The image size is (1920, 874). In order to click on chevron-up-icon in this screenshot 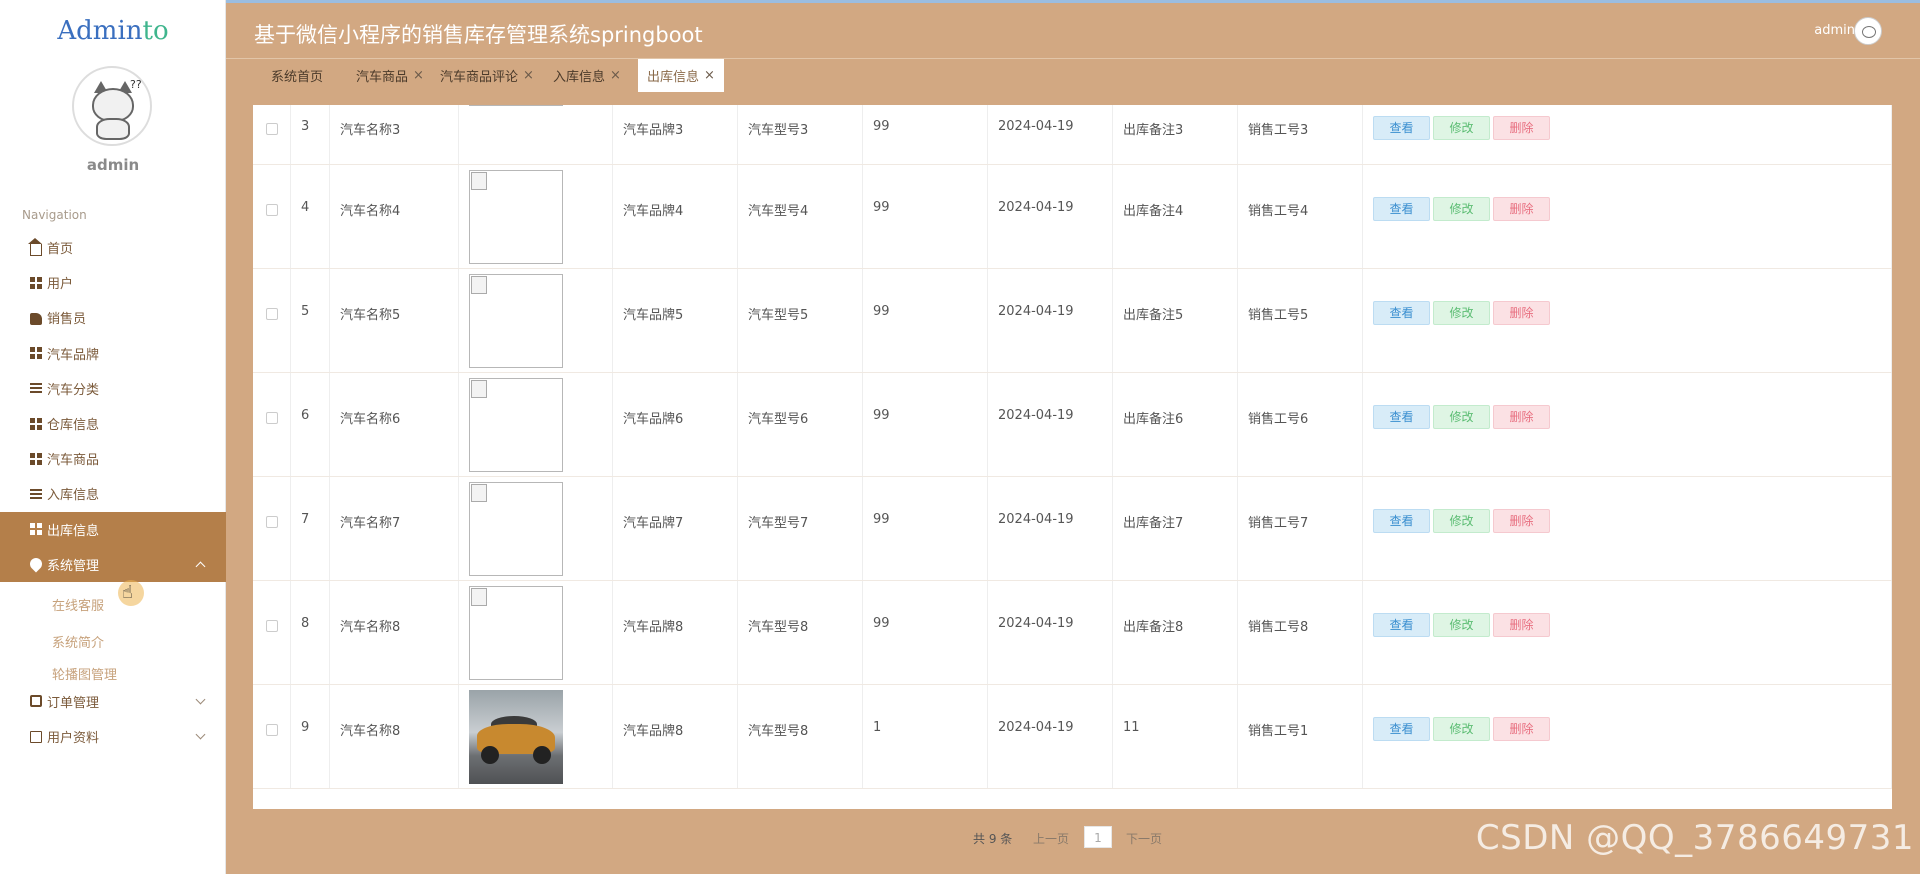, I will do `click(200, 566)`.